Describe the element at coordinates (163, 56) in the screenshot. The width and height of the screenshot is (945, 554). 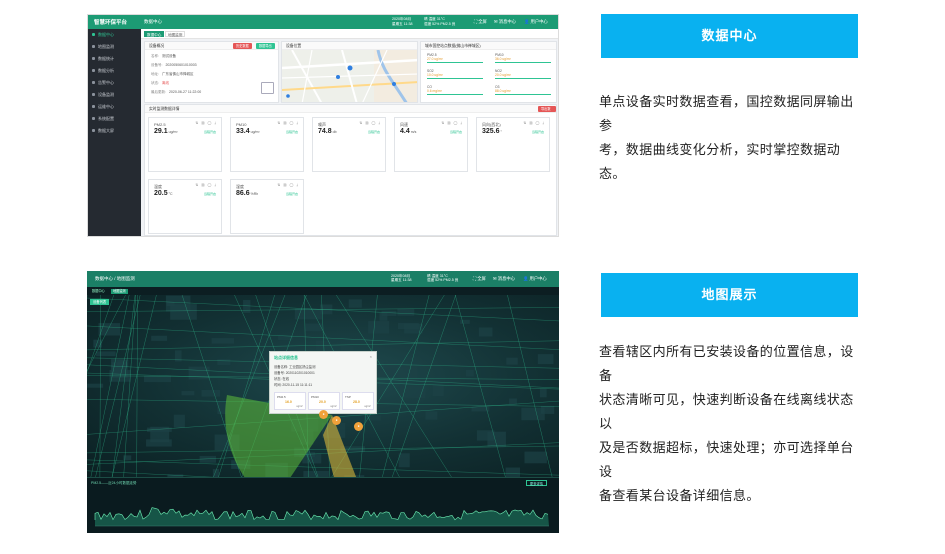
I see `info-row: 名称: 测试设备` at that location.